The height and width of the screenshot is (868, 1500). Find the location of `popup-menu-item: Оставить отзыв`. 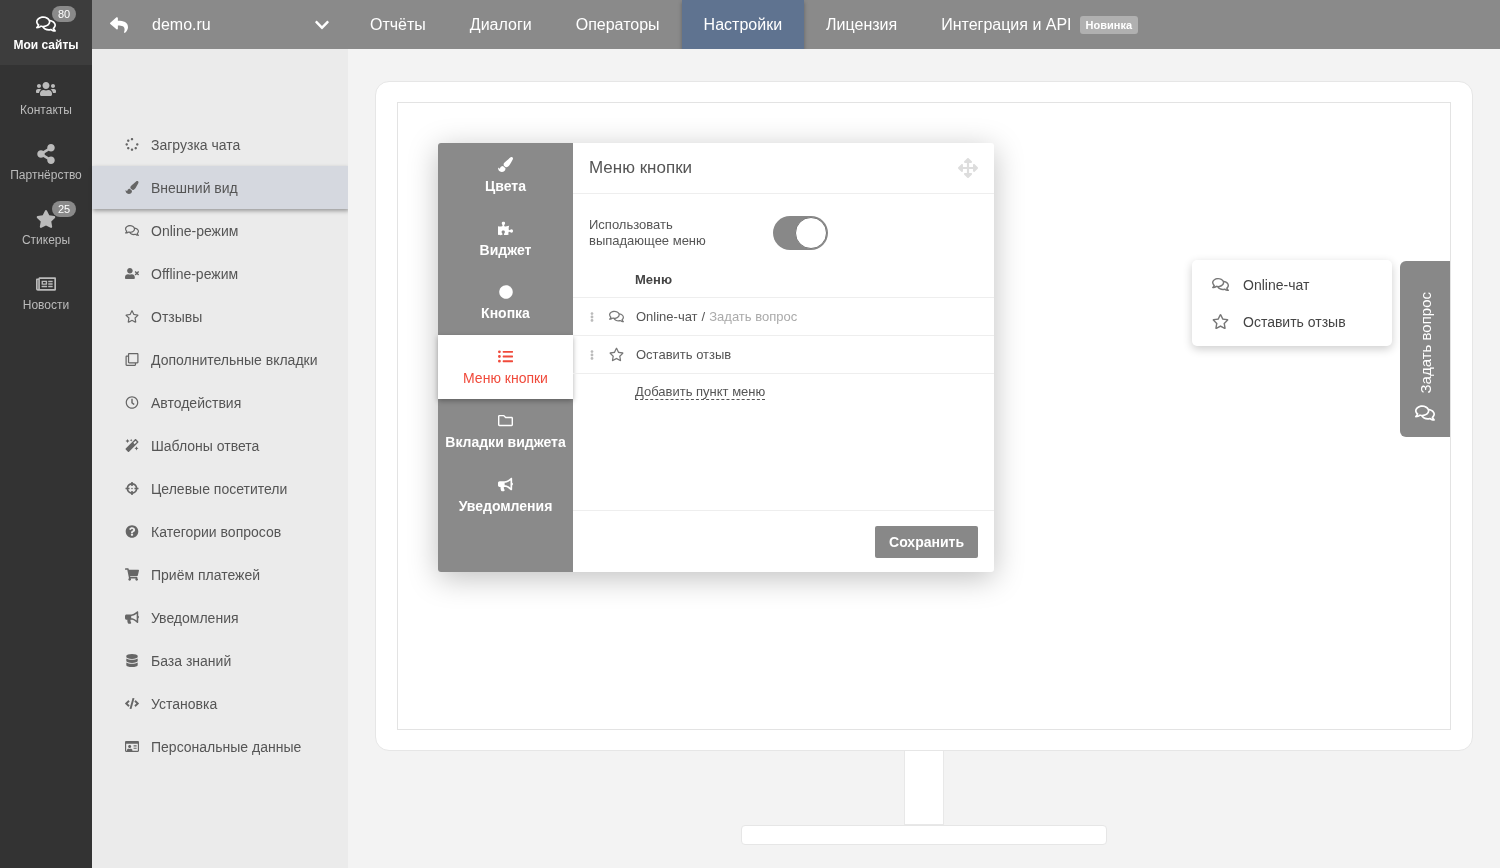

popup-menu-item: Оставить отзыв is located at coordinates (1292, 321).